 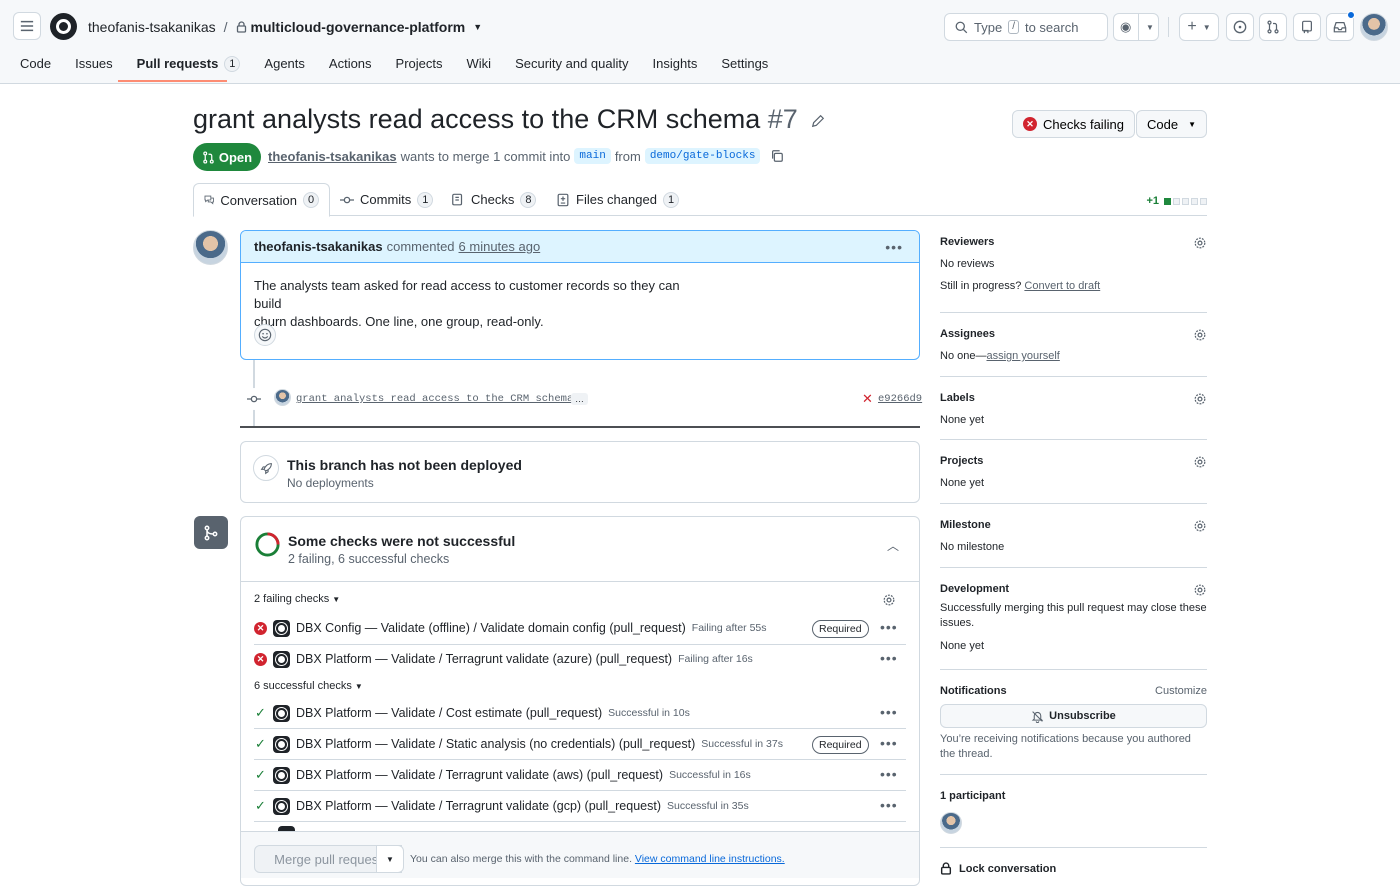 What do you see at coordinates (419, 68) in the screenshot?
I see `tab-projects: Projects` at bounding box center [419, 68].